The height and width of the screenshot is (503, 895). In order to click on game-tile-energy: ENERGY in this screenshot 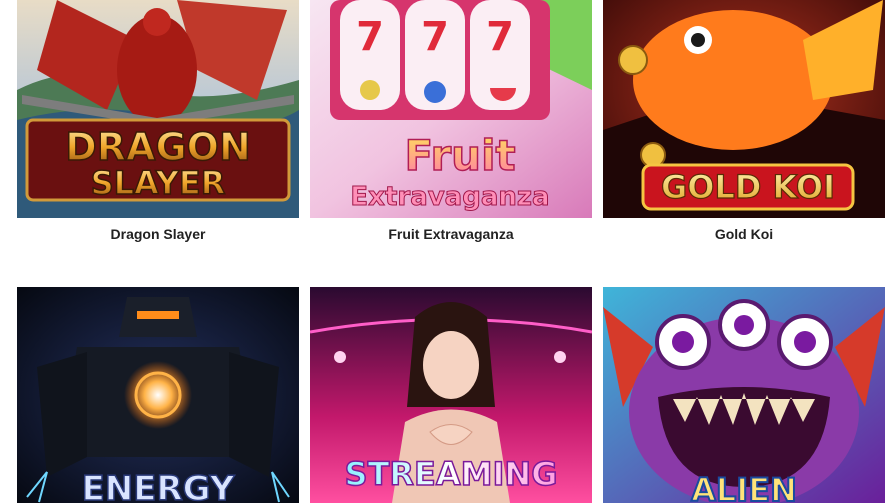, I will do `click(158, 395)`.